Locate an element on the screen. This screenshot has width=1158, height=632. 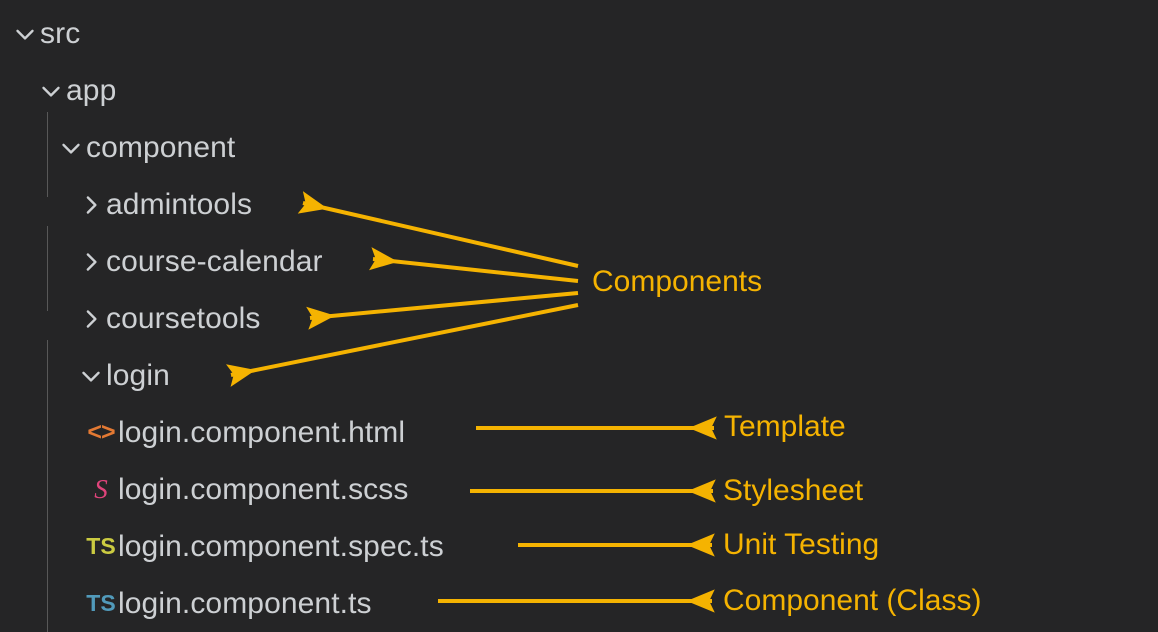
tree-row-login-component-scss: S login.component.scss is located at coordinates (204, 489).